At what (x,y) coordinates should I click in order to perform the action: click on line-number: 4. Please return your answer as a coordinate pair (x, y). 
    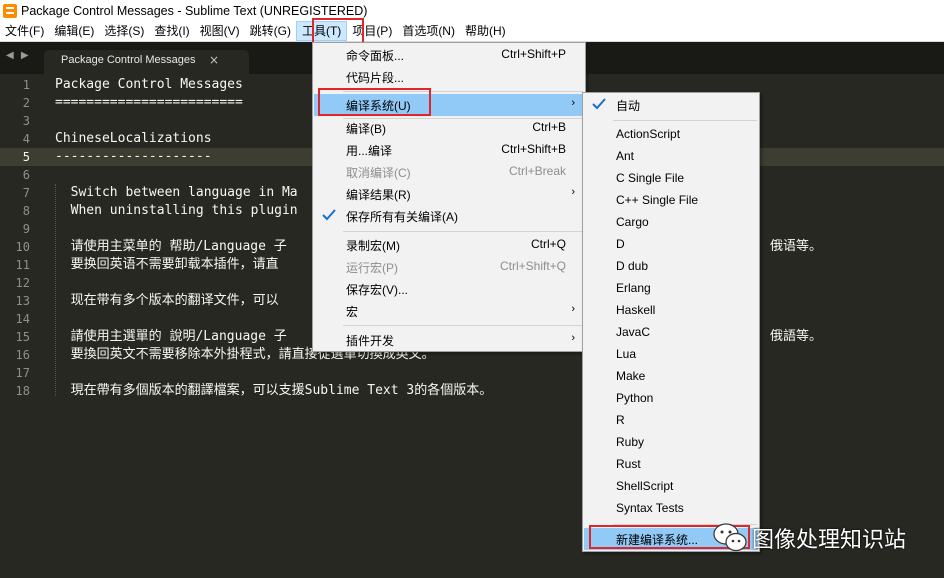
    Looking at the image, I should click on (26, 139).